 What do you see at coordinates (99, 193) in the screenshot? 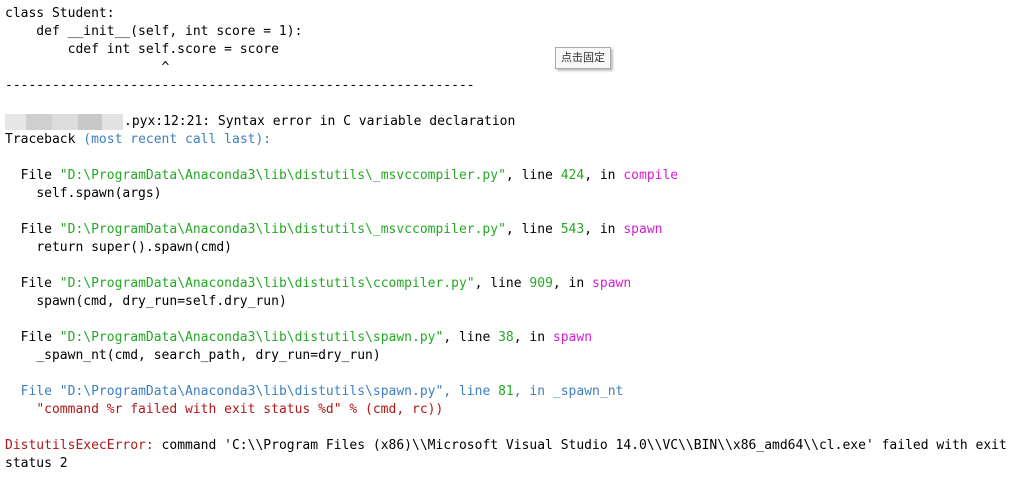
I see `frame-code-line: self.spawn(args)` at bounding box center [99, 193].